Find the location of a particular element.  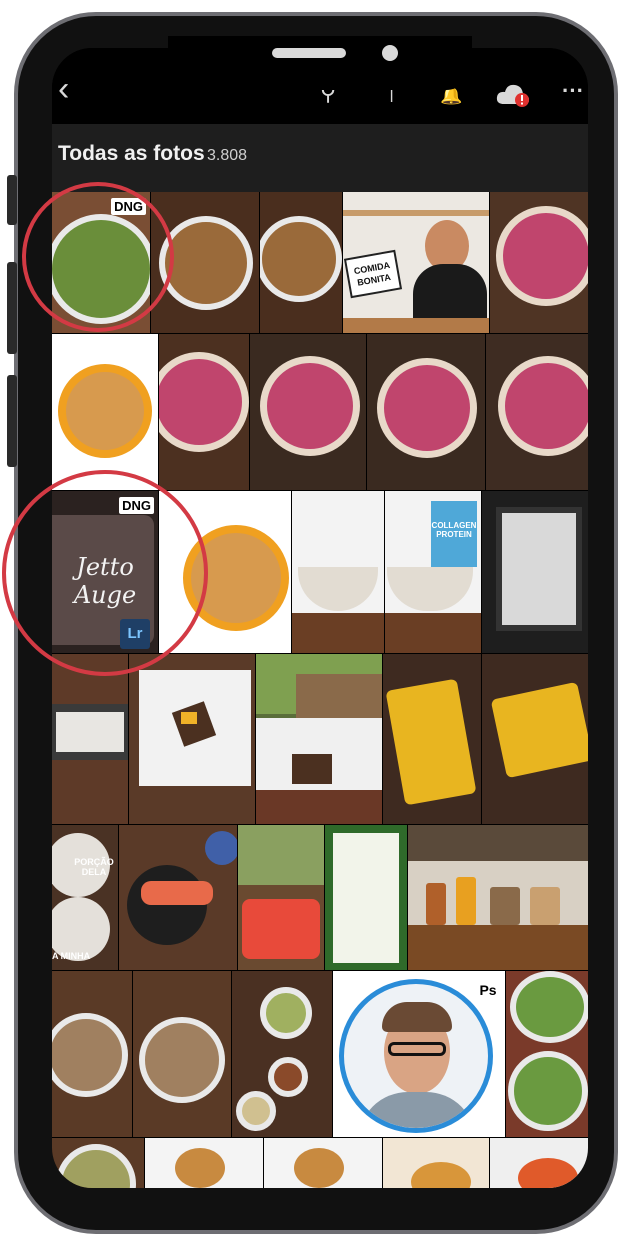

more-icon: ··· is located at coordinates (573, 91).